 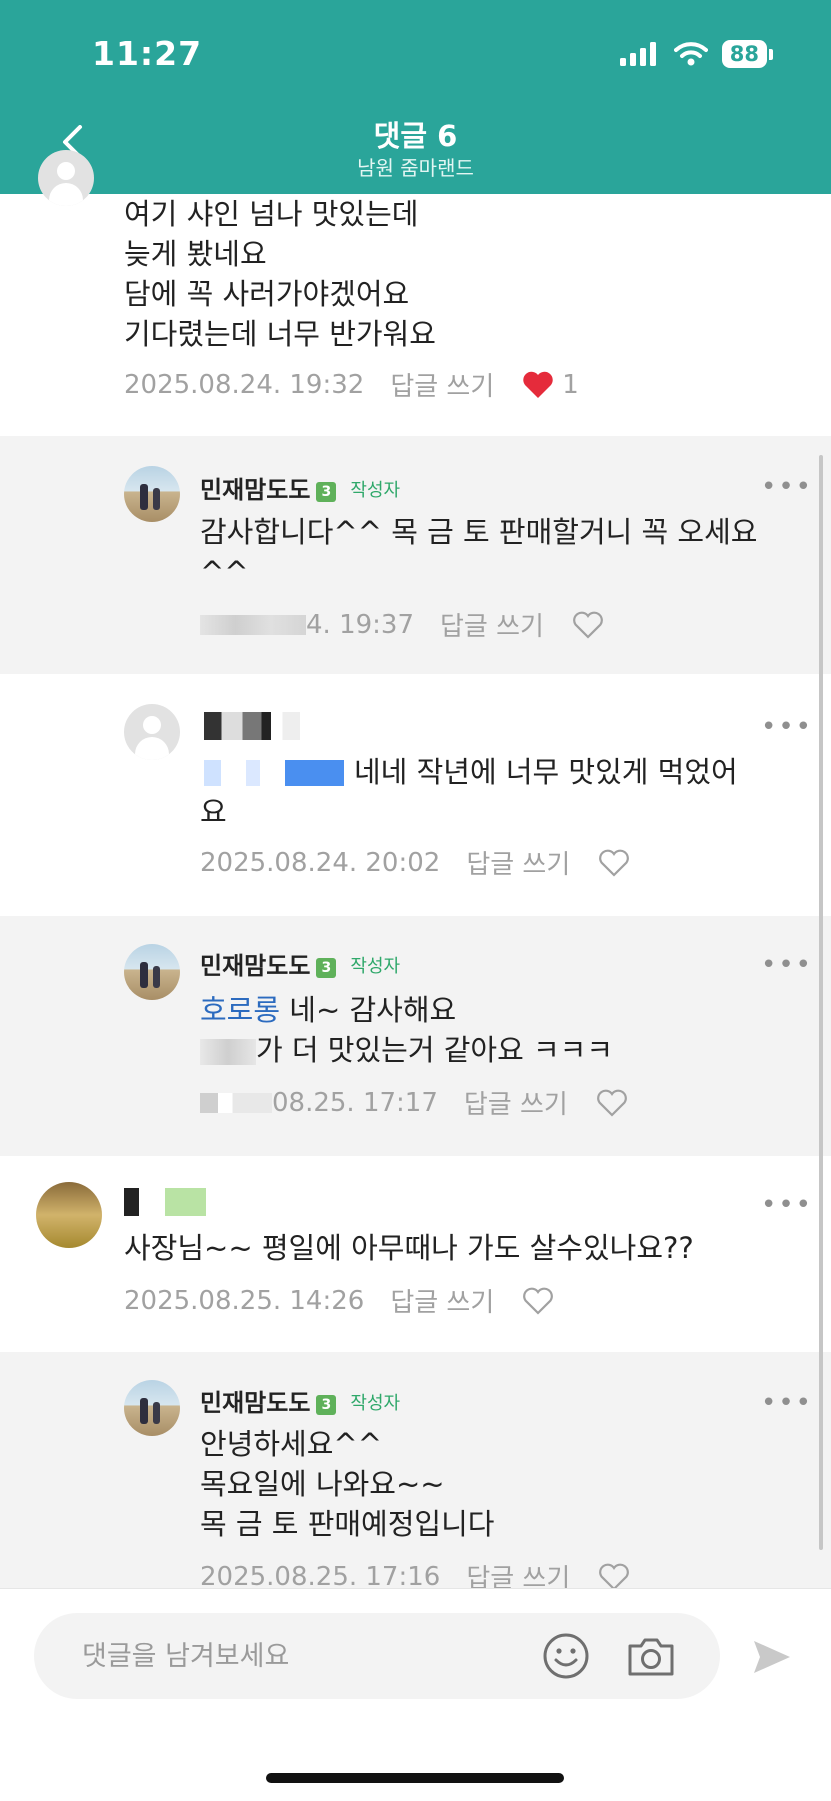 What do you see at coordinates (566, 1656) in the screenshot?
I see `emoji-icon` at bounding box center [566, 1656].